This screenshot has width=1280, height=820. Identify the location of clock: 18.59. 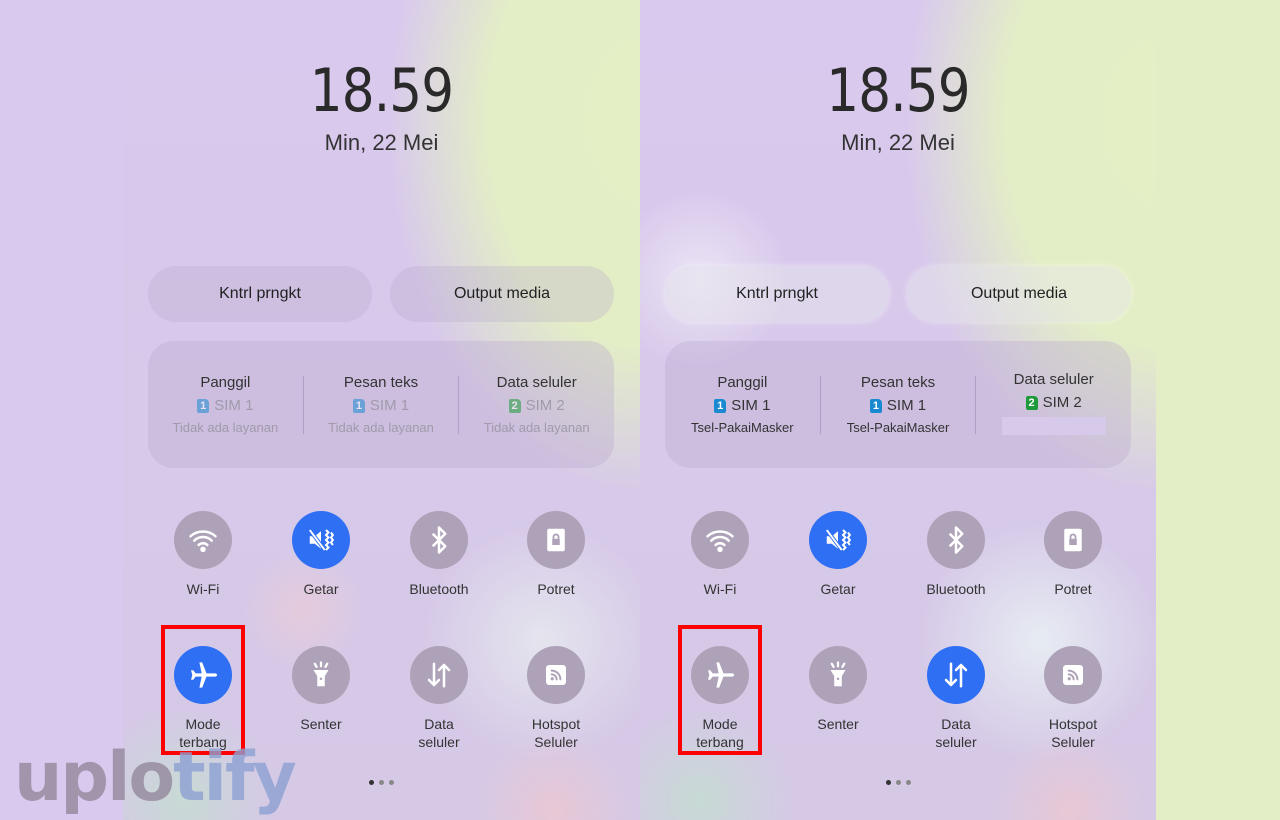
(381, 91).